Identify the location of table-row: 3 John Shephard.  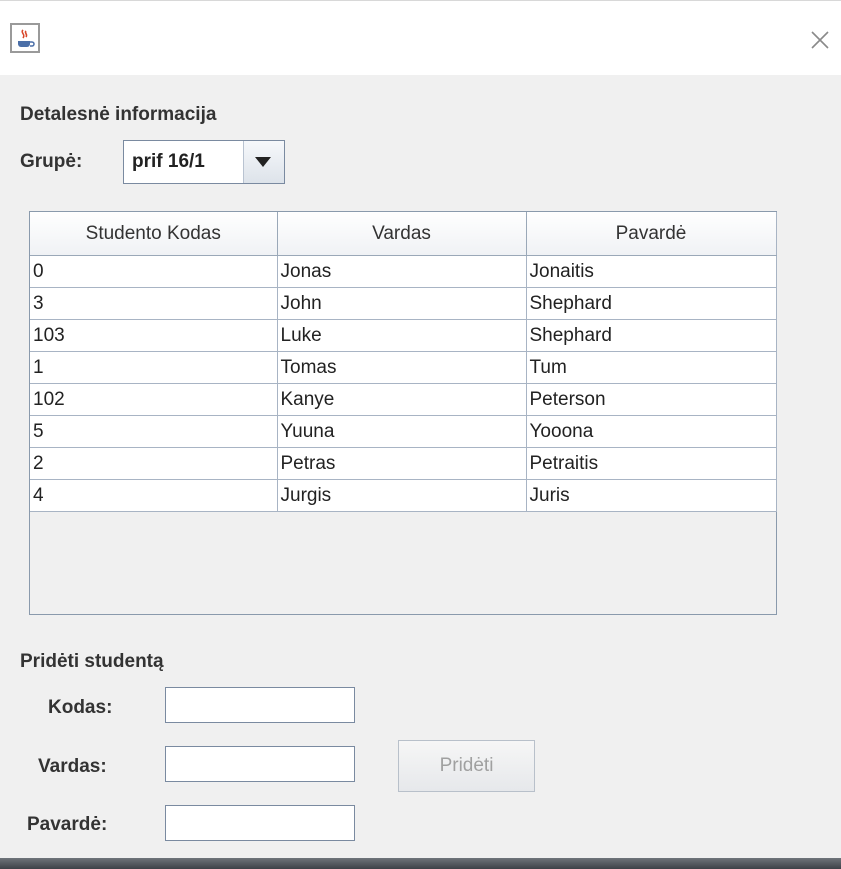
(403, 303).